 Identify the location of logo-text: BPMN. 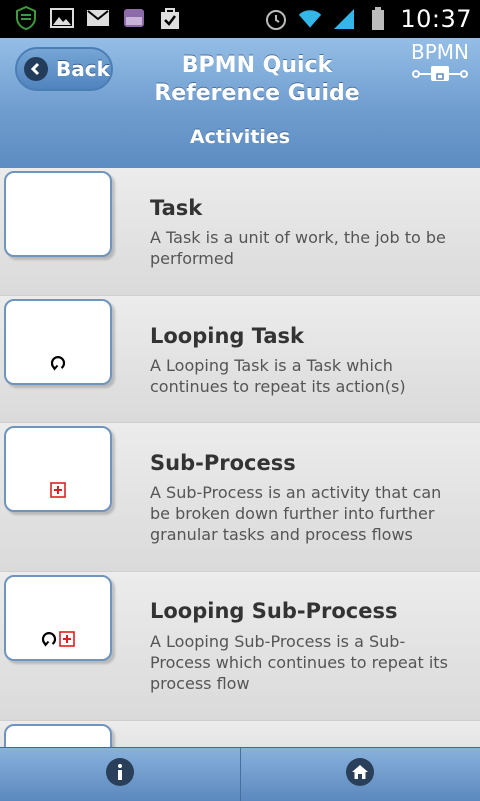
(440, 52).